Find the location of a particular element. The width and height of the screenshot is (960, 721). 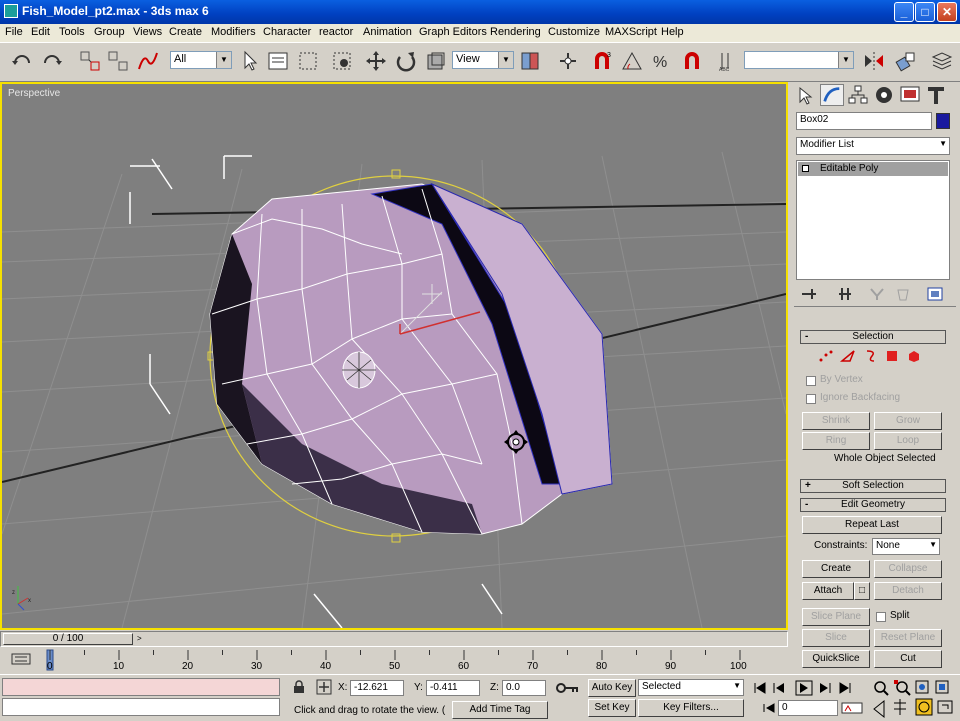

menu-edit: Edit is located at coordinates (40, 32).